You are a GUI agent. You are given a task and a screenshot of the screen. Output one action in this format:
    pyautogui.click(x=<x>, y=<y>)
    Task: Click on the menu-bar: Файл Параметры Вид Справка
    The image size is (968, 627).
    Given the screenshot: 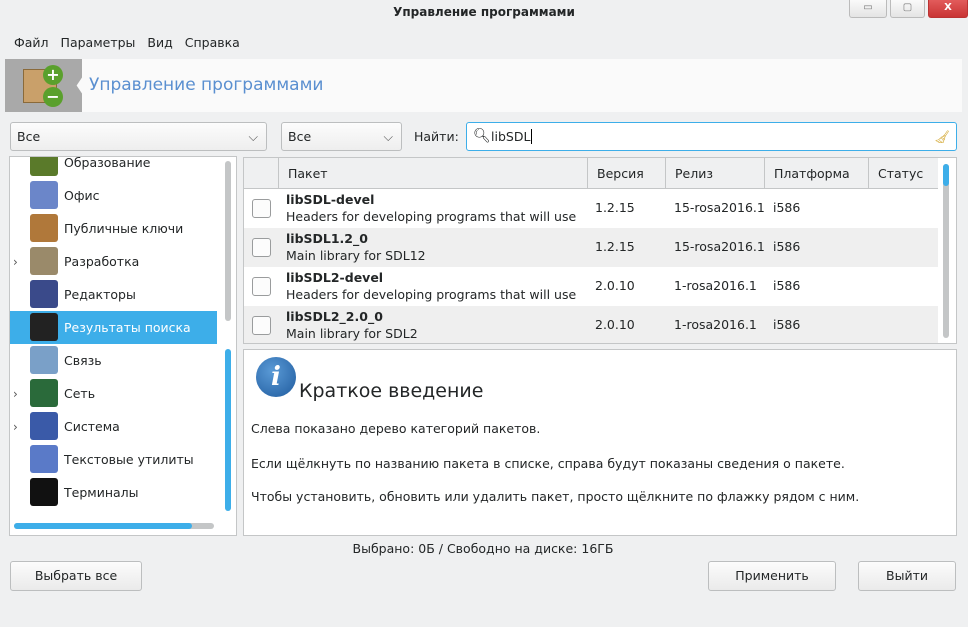 What is the action you would take?
    pyautogui.click(x=127, y=43)
    